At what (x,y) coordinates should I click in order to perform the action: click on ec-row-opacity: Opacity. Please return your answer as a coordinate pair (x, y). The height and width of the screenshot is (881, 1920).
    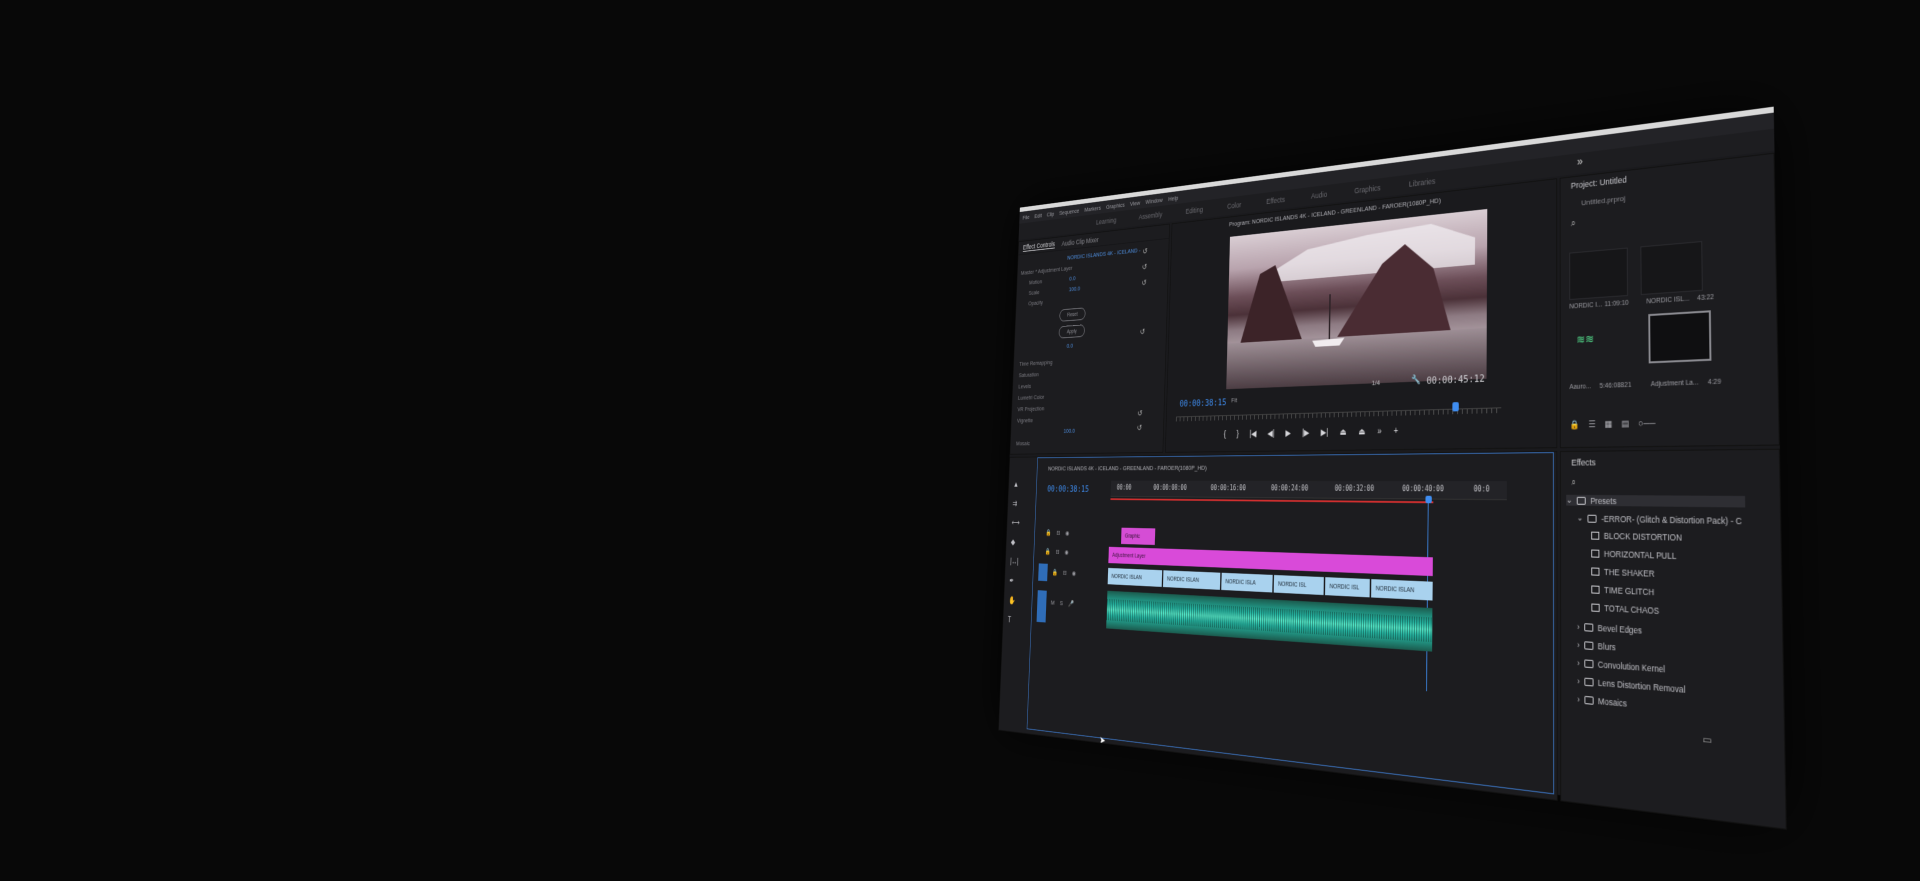
    Looking at the image, I should click on (1035, 303).